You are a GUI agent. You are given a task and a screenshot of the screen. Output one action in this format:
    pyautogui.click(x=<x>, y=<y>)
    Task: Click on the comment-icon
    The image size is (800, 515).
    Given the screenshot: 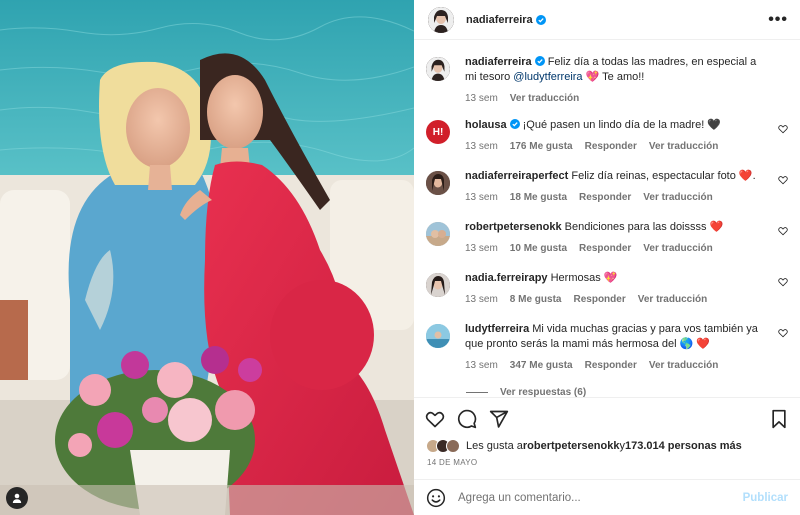 What is the action you would take?
    pyautogui.click(x=467, y=419)
    